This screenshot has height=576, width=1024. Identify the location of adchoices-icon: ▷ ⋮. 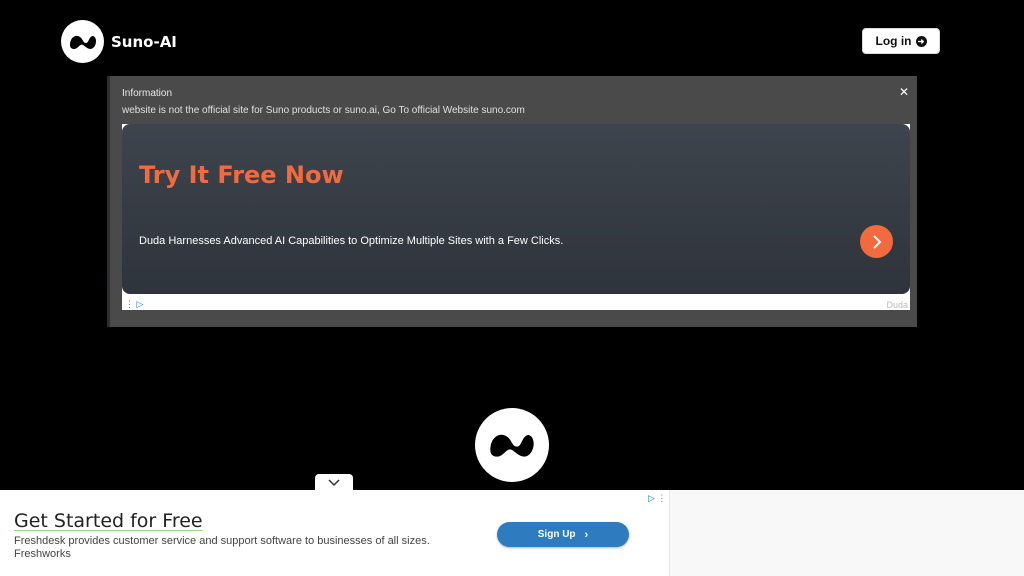
(657, 498).